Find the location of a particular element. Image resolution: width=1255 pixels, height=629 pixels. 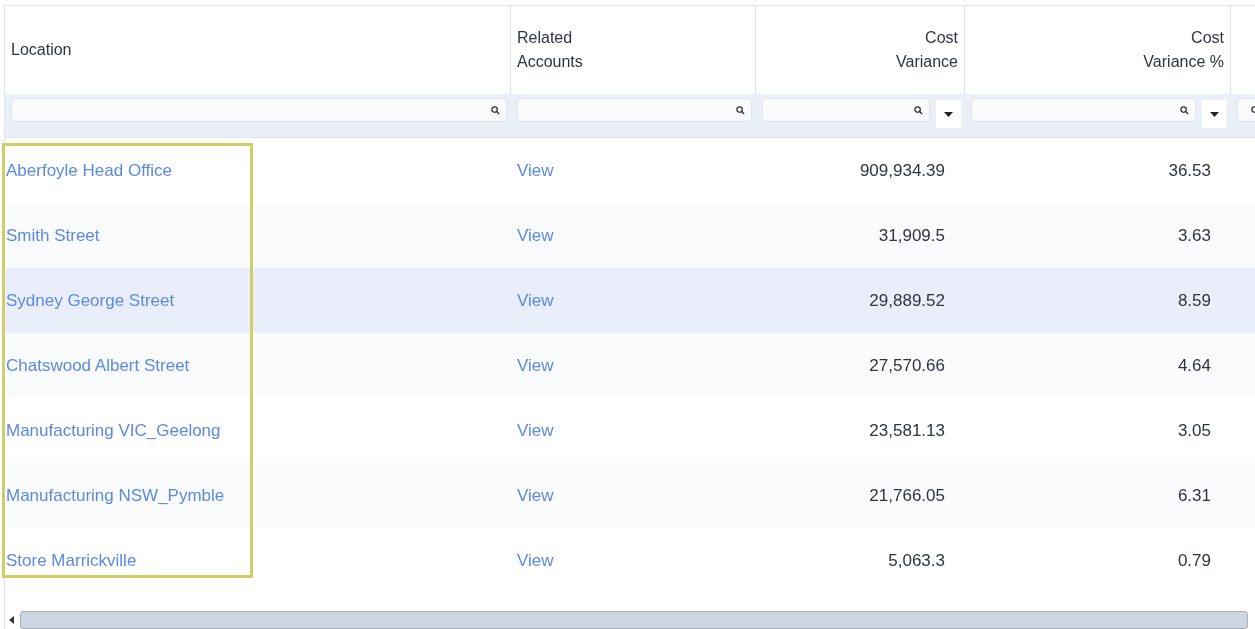

table-link: Aberfoyle Head Office is located at coordinates (89, 170).